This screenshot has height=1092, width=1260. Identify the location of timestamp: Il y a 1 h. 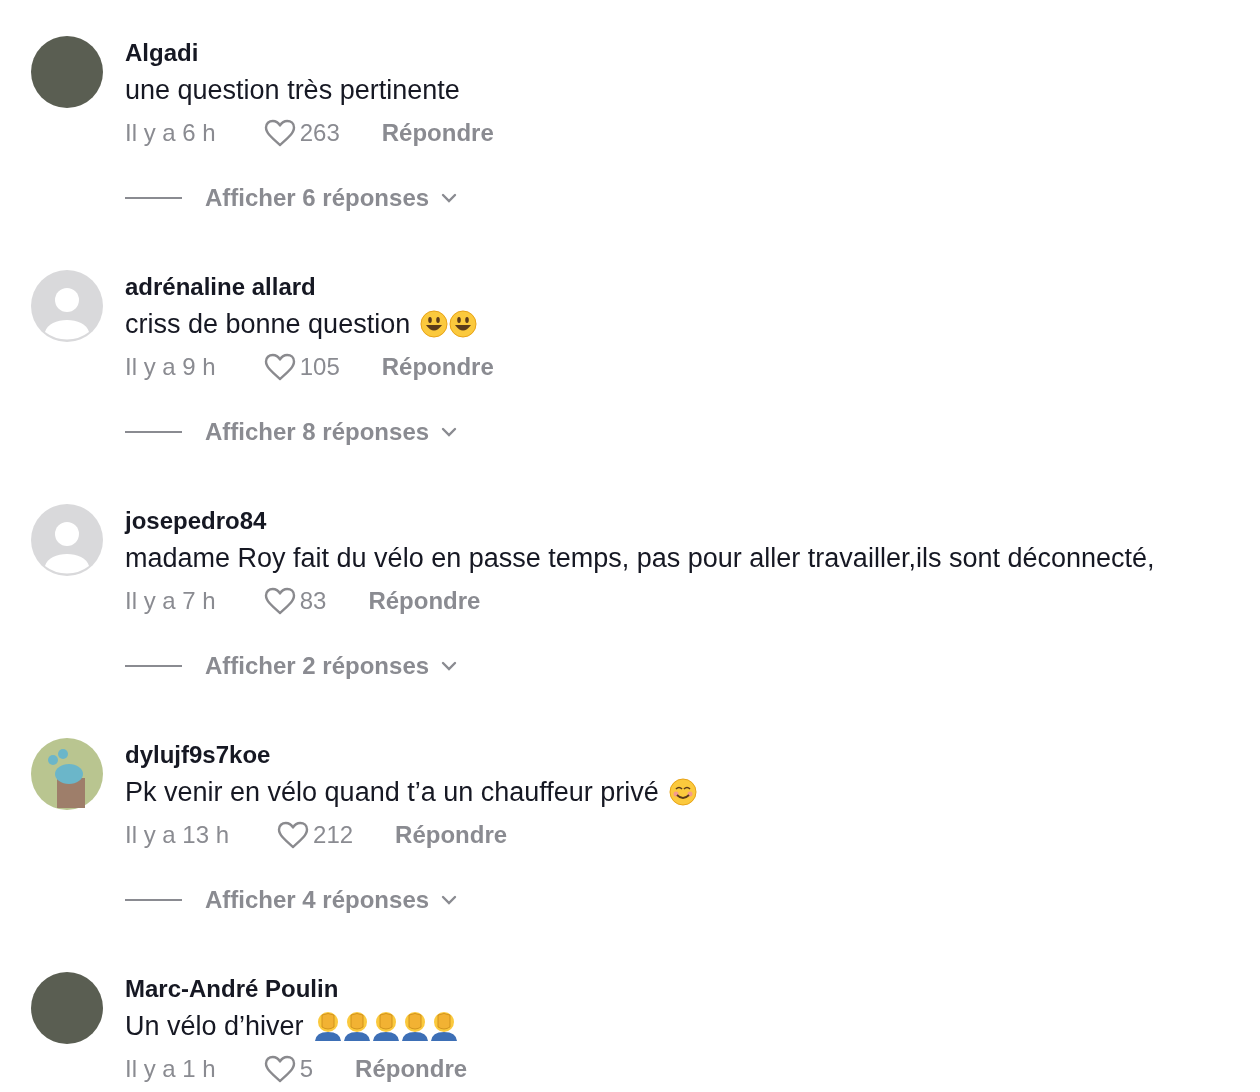
(170, 1069).